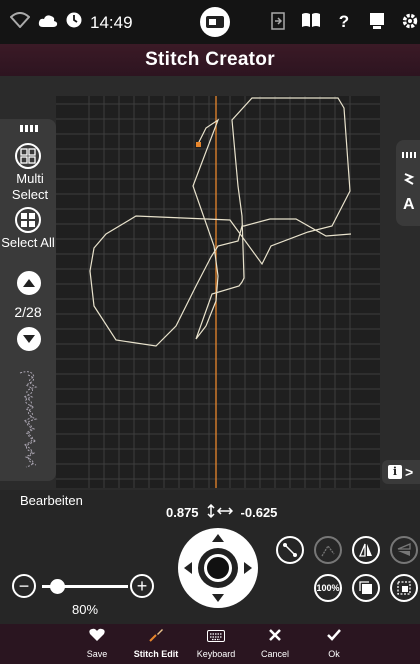 The height and width of the screenshot is (664, 420). What do you see at coordinates (334, 638) in the screenshot?
I see `check-icon` at bounding box center [334, 638].